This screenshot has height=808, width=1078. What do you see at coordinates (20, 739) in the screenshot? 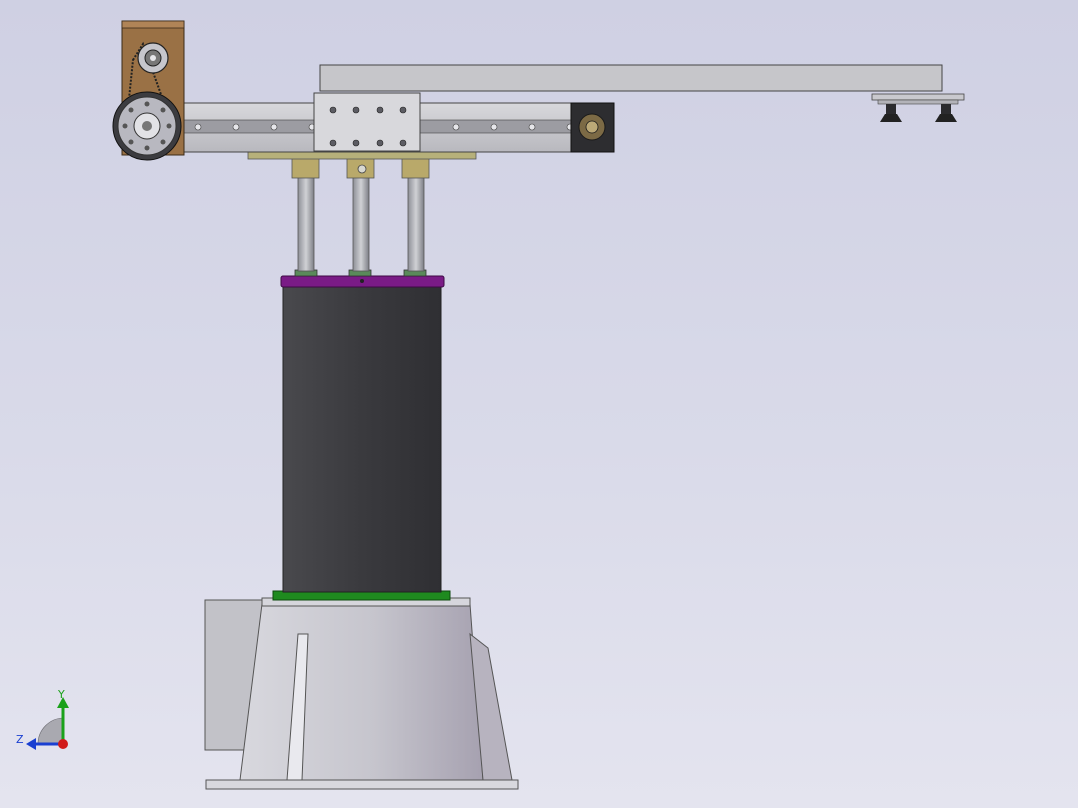
I see `z-axis-label: Z` at bounding box center [20, 739].